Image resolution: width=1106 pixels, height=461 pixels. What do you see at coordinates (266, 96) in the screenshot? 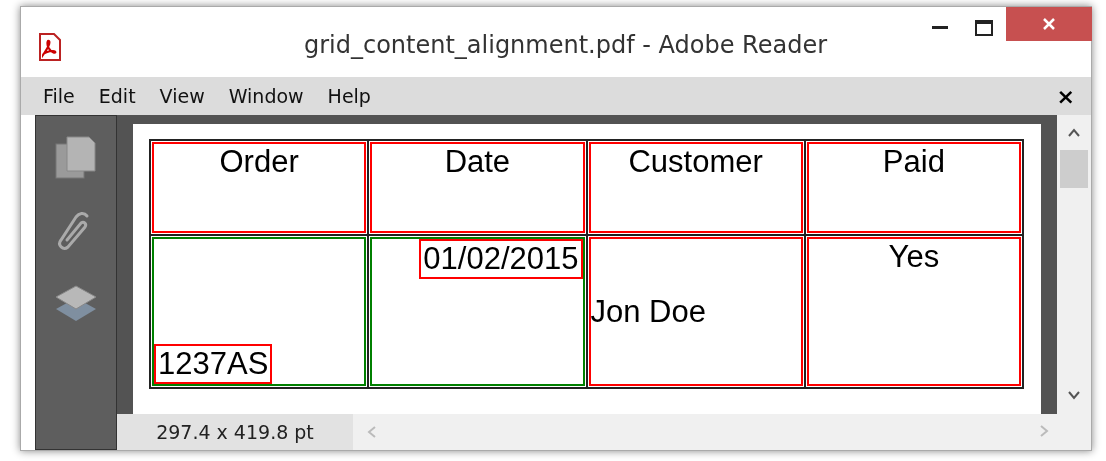
I see `menu-item: Window` at bounding box center [266, 96].